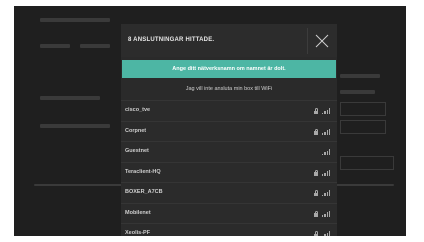 Image resolution: width=424 pixels, height=242 pixels. Describe the element at coordinates (138, 212) in the screenshot. I see `network-name: Mobilenet` at that location.